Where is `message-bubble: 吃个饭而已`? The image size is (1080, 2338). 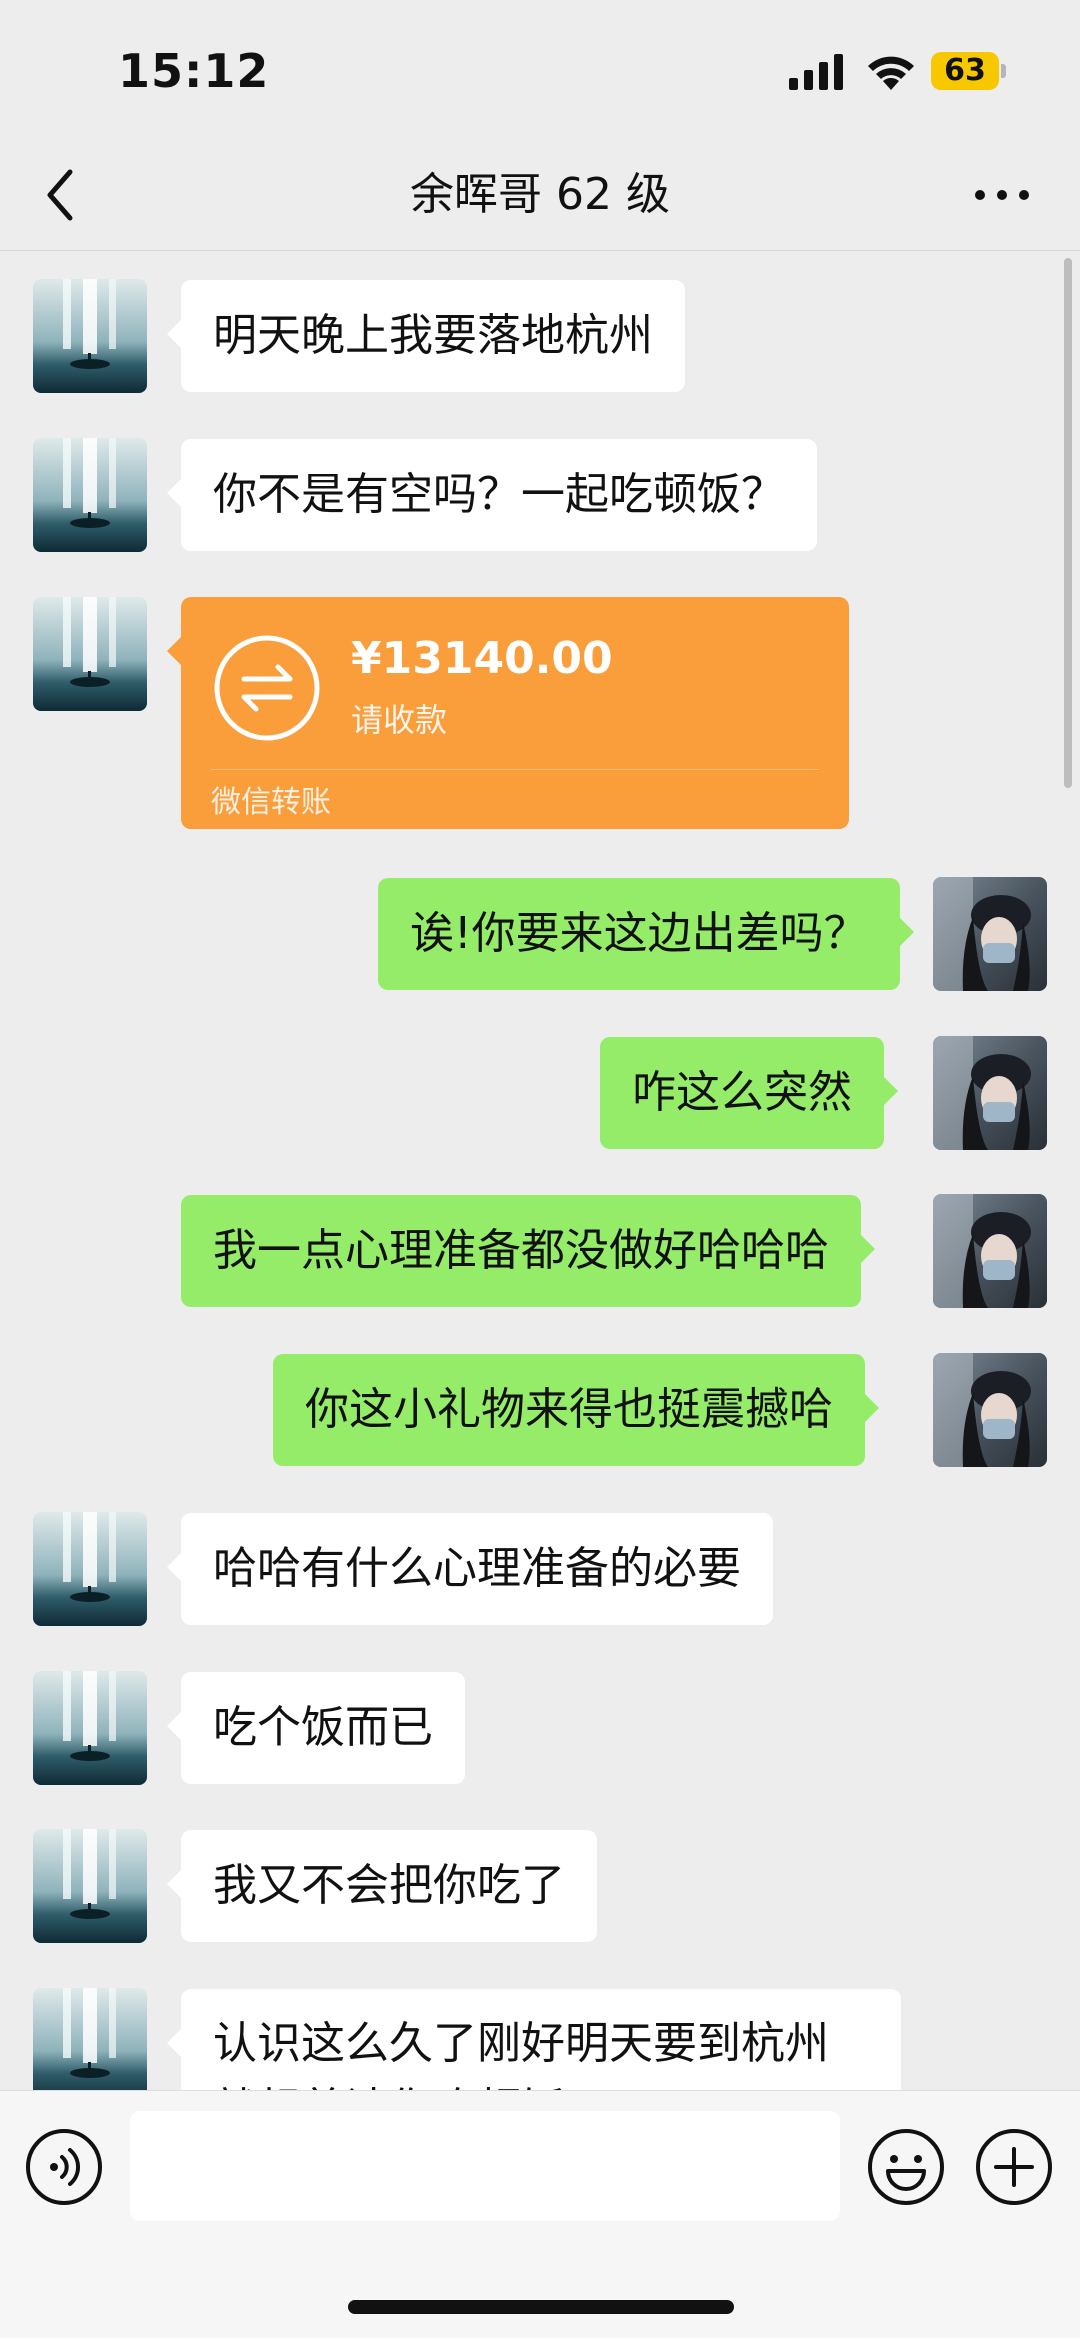 message-bubble: 吃个饭而已 is located at coordinates (316, 1728).